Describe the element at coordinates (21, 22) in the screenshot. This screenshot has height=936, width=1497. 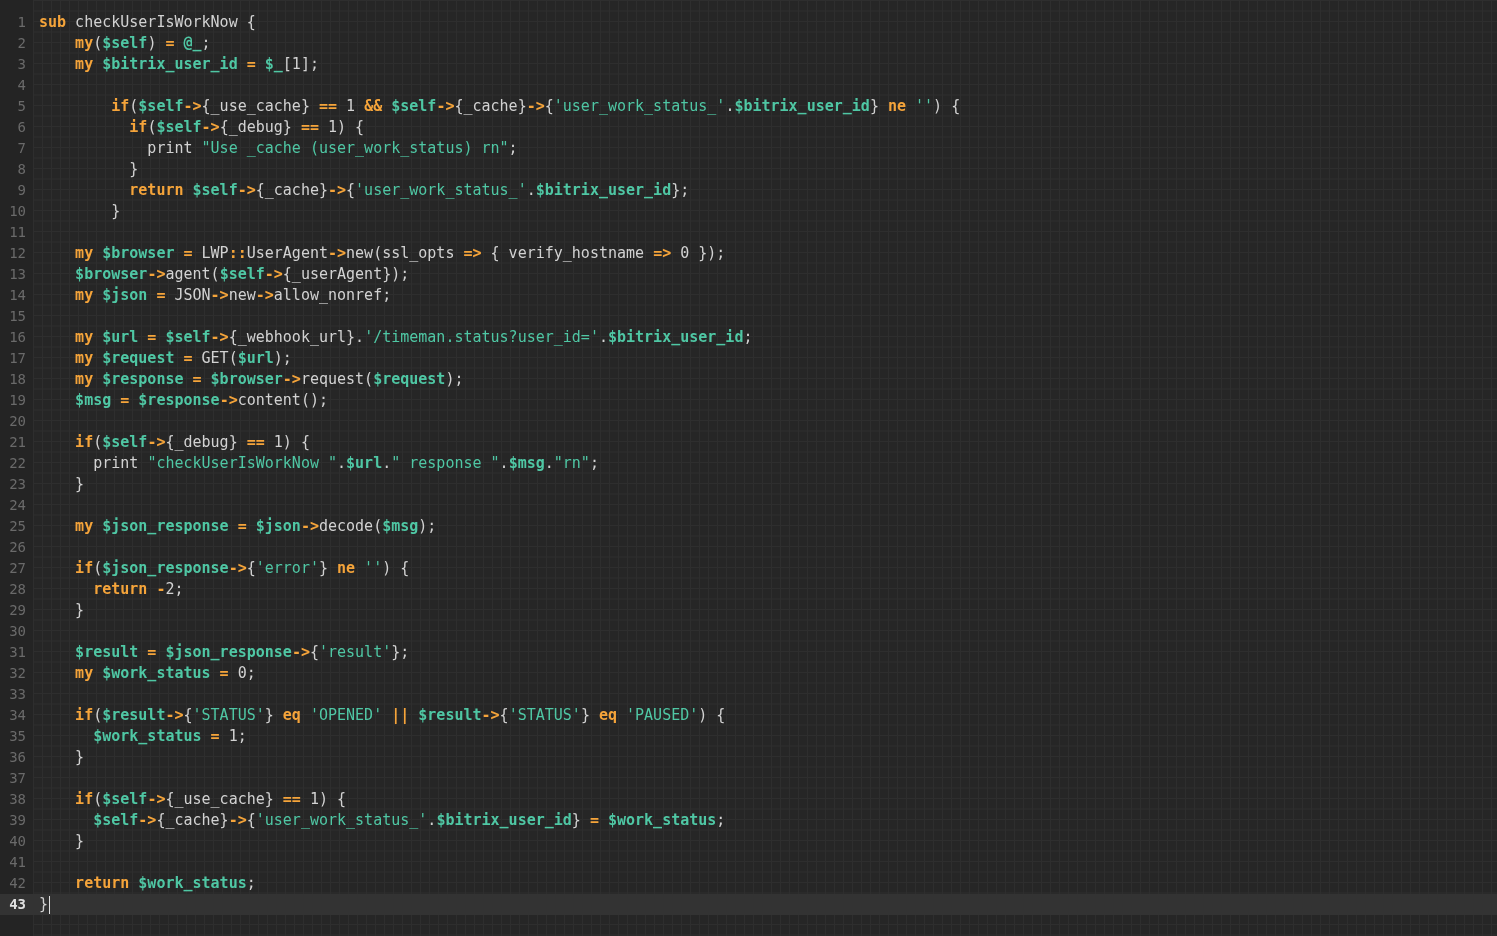
I see `line-number: 1` at that location.